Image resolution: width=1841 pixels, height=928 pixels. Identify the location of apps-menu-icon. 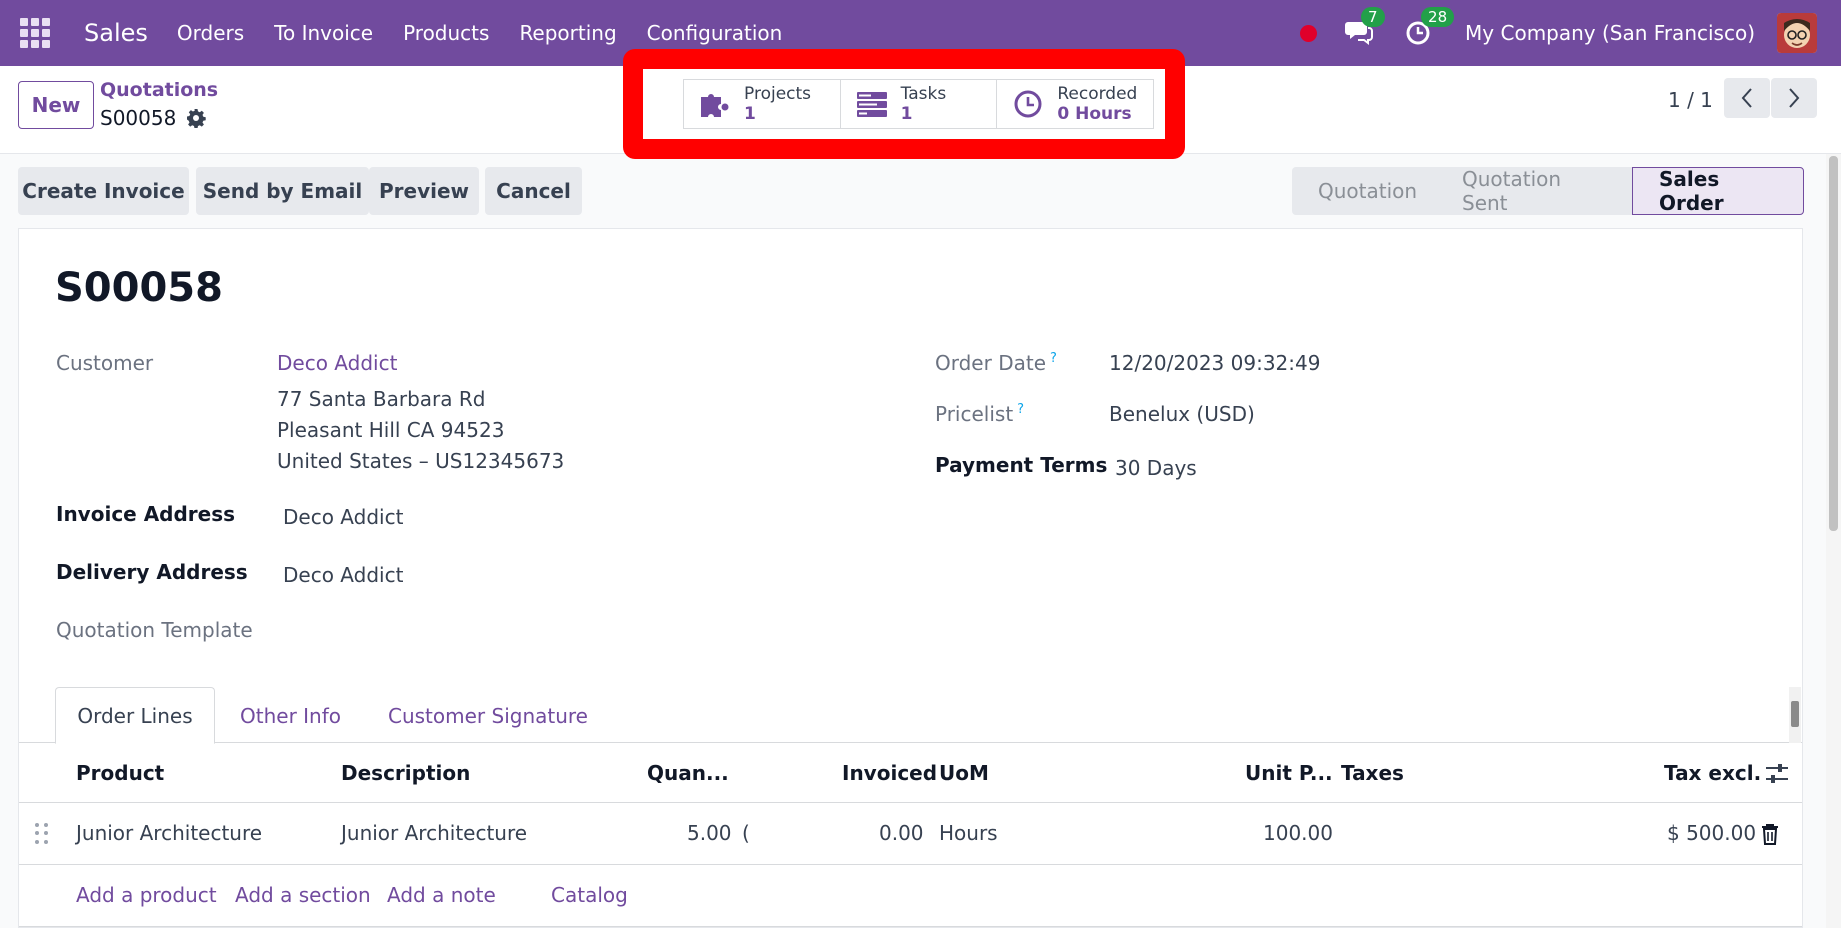
(35, 33).